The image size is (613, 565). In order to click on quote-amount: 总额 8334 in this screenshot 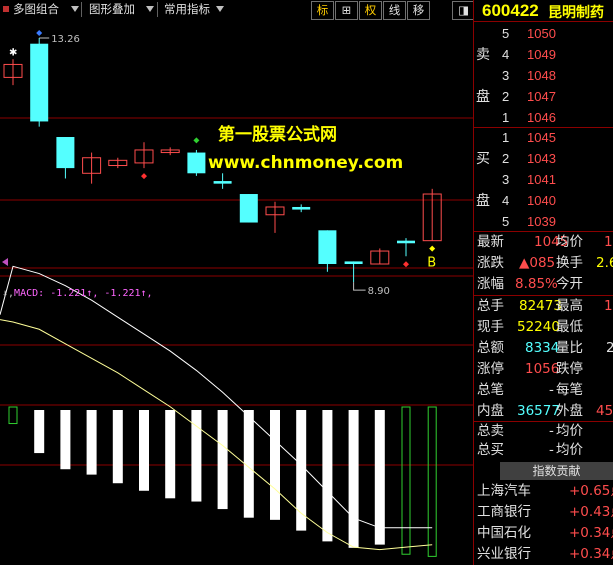, I will do `click(518, 348)`.